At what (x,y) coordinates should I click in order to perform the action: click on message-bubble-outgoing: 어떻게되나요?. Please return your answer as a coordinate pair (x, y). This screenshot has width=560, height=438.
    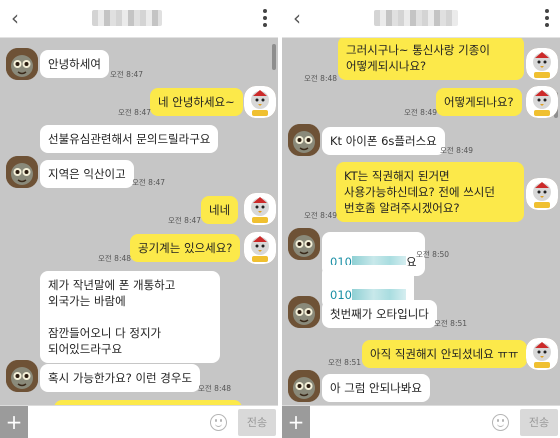
    Looking at the image, I should click on (479, 102).